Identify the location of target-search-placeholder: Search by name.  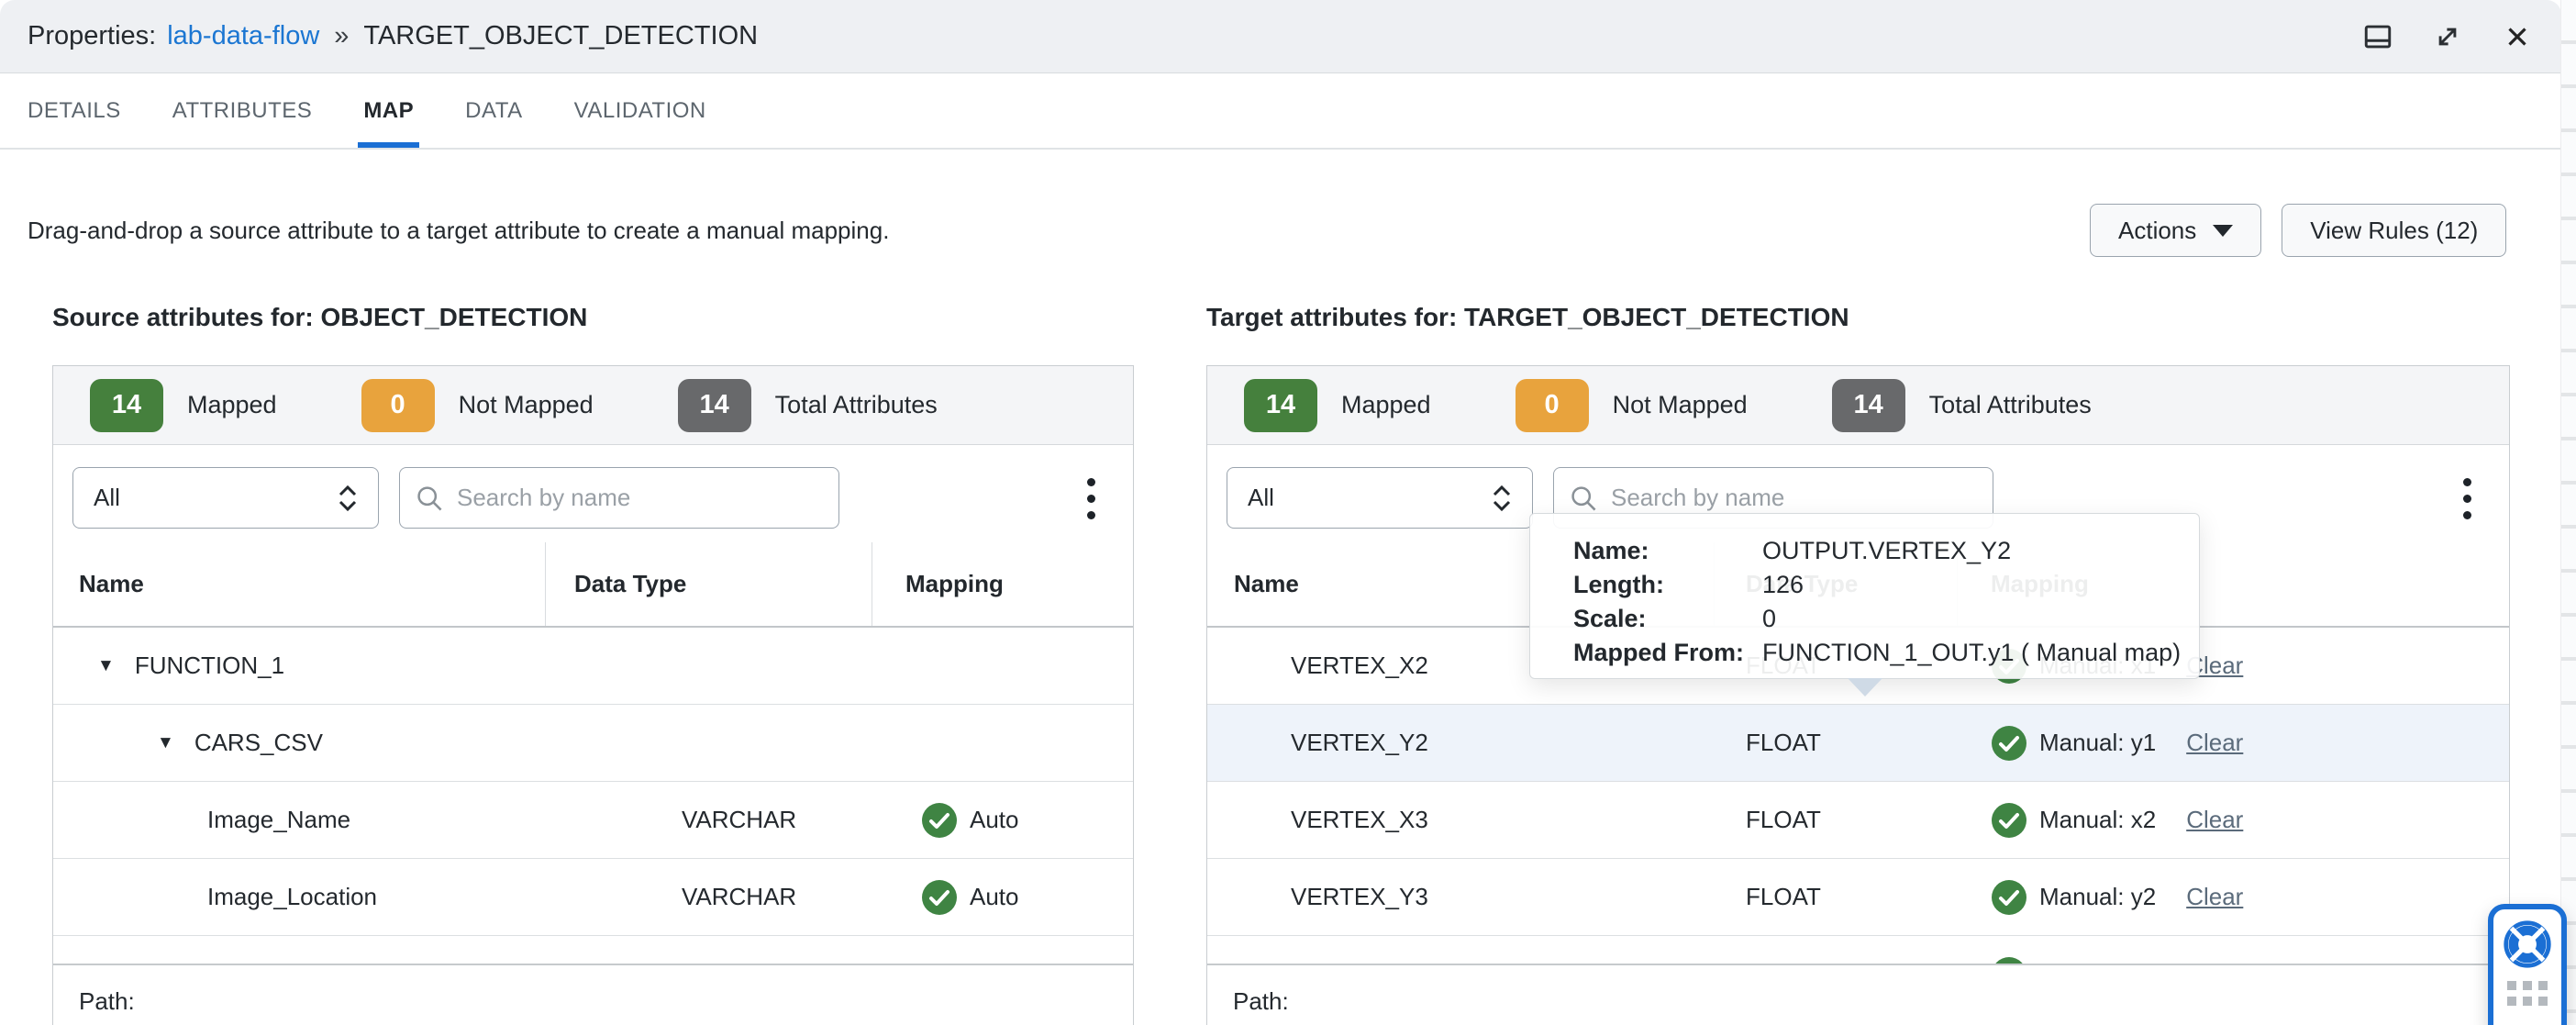
(1698, 498).